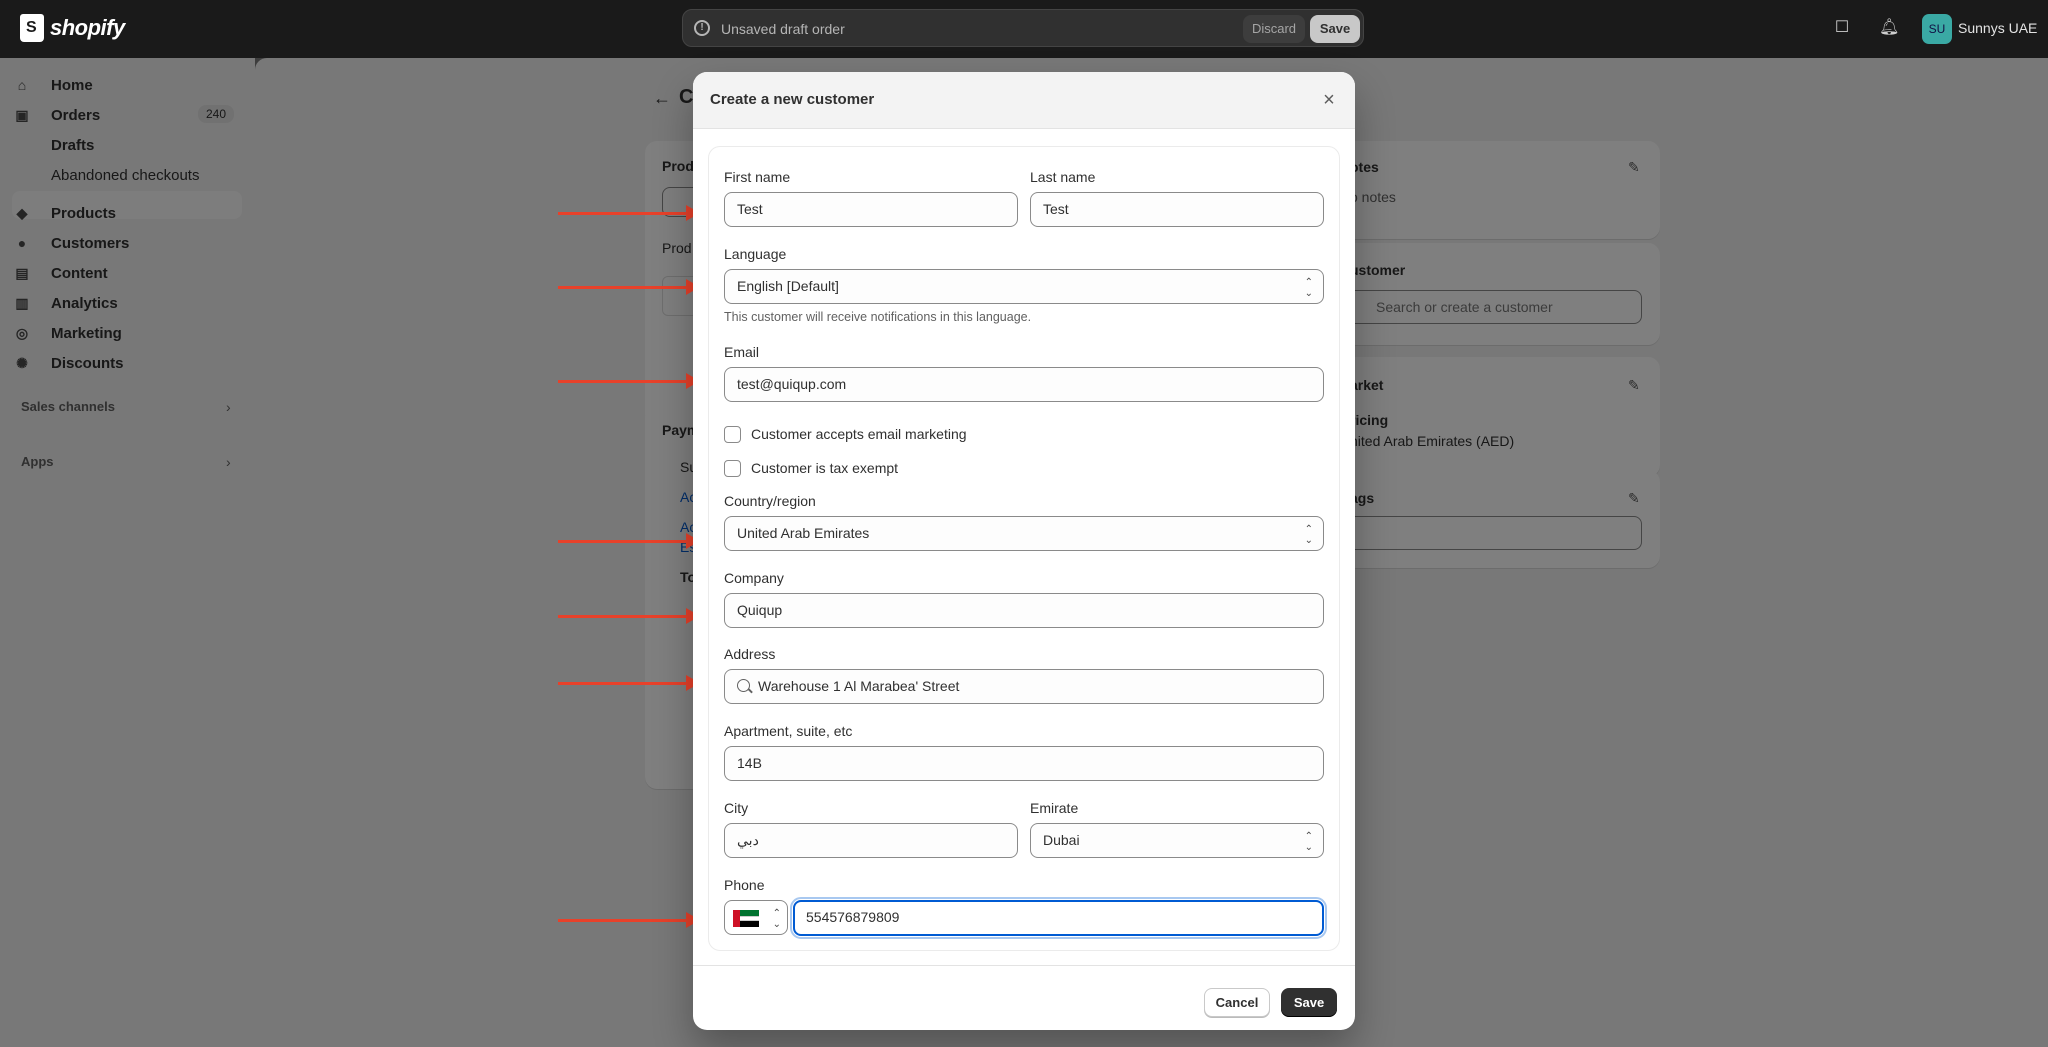 The width and height of the screenshot is (2048, 1047). What do you see at coordinates (1054, 808) in the screenshot?
I see `emirate-label: Emirate` at bounding box center [1054, 808].